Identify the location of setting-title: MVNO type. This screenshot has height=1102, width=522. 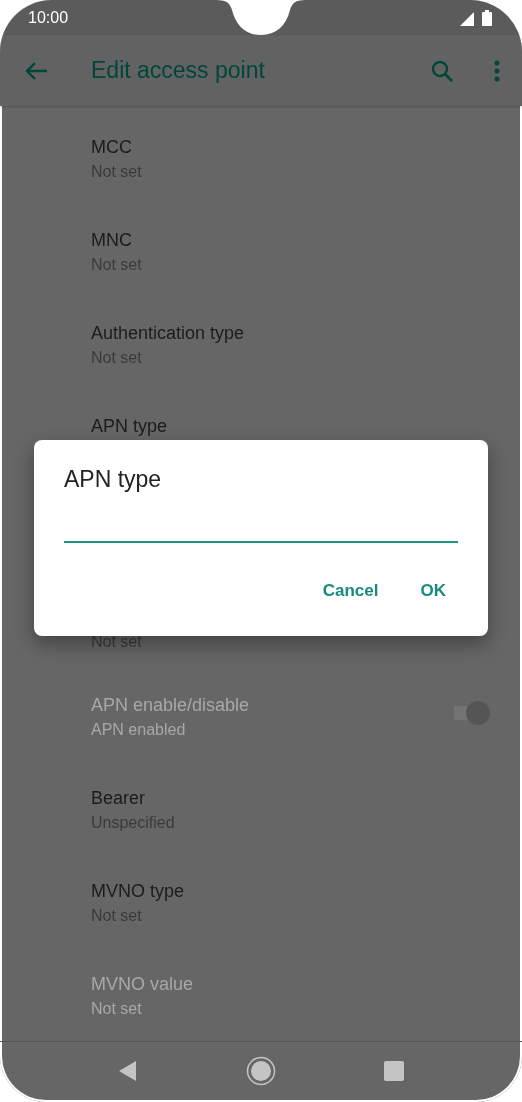
(290, 891).